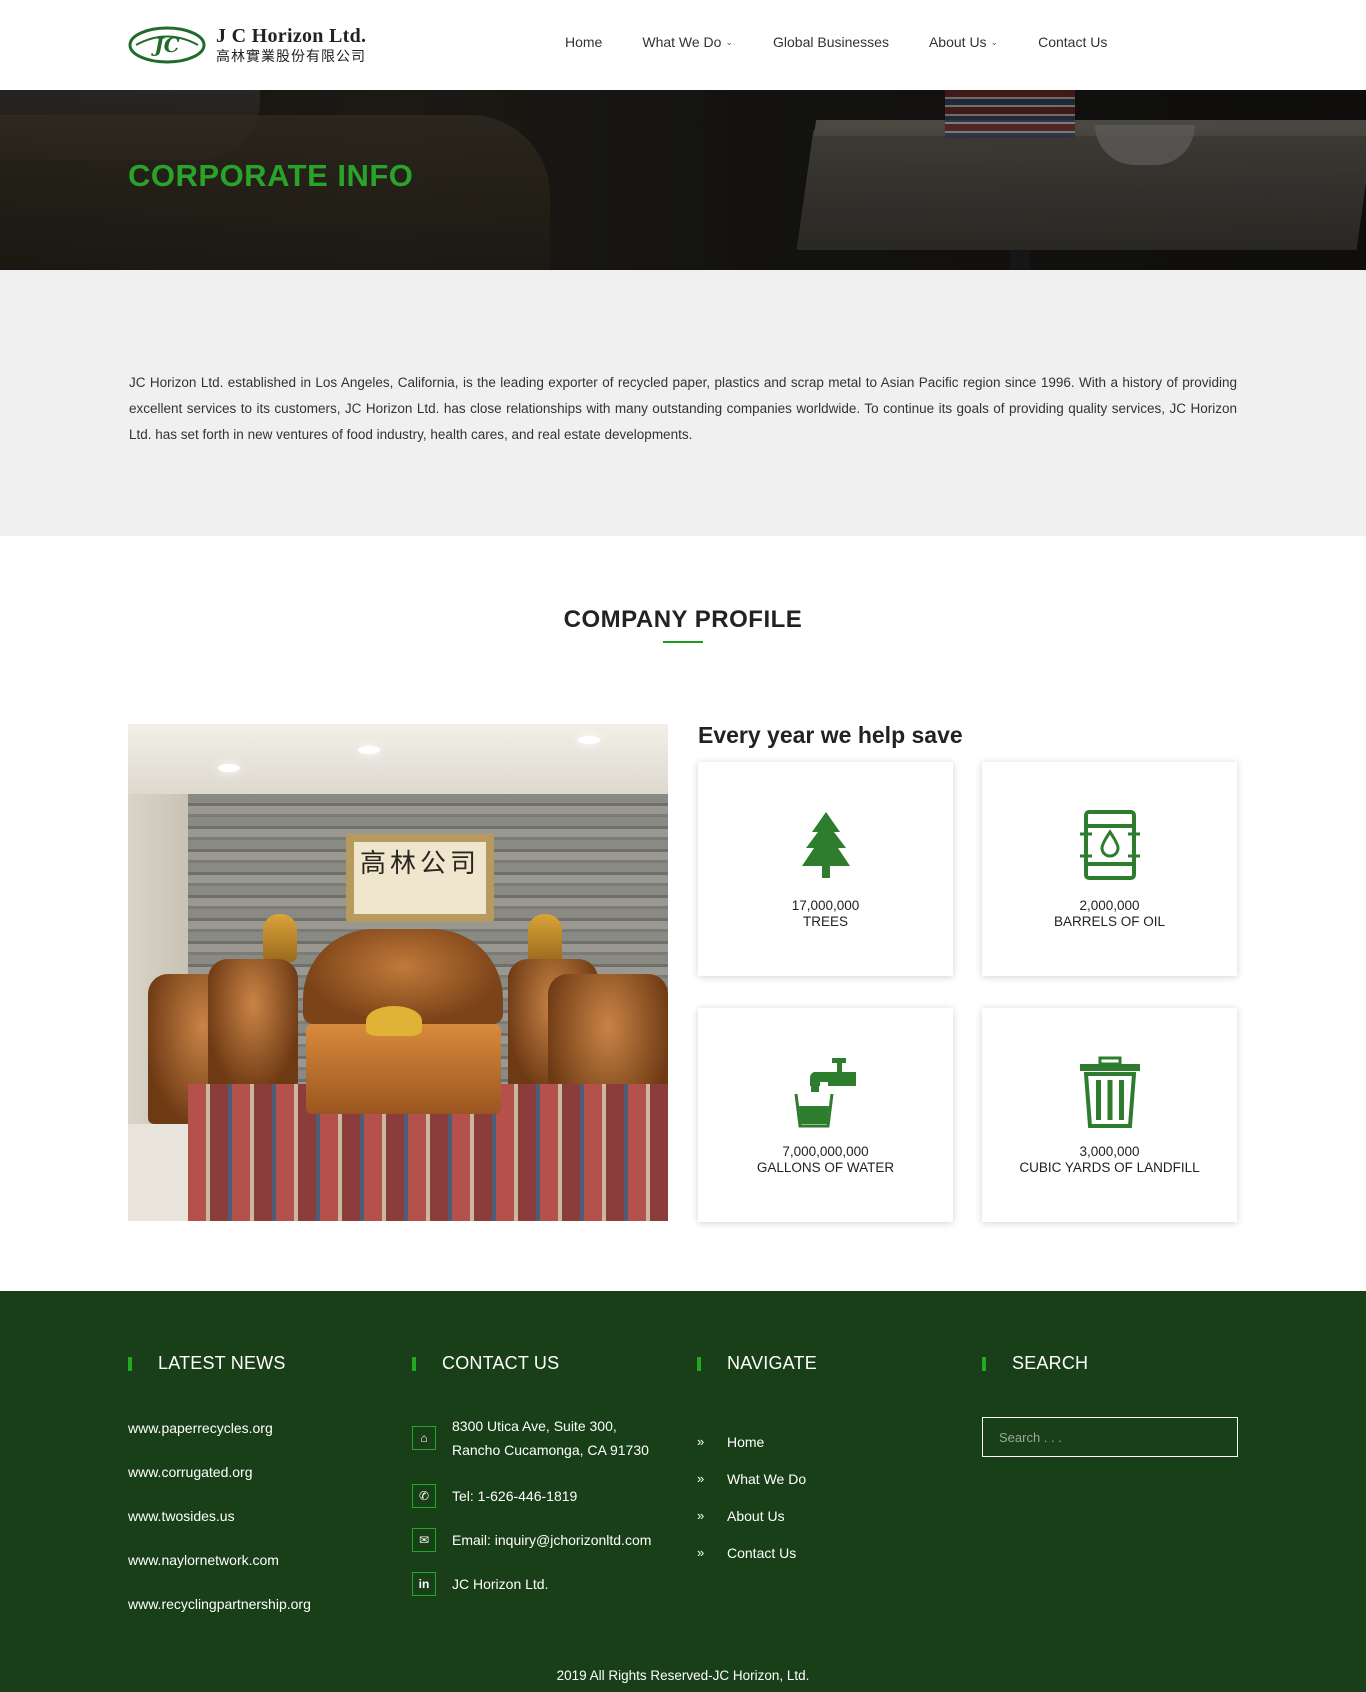 The height and width of the screenshot is (1692, 1366). I want to click on jc-logo-icon: JC, so click(167, 45).